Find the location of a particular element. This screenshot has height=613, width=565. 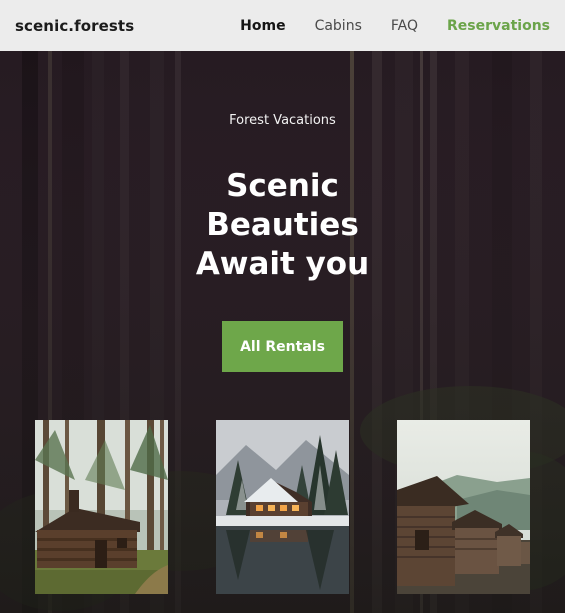

nav-faq-link: FAQ is located at coordinates (404, 26).